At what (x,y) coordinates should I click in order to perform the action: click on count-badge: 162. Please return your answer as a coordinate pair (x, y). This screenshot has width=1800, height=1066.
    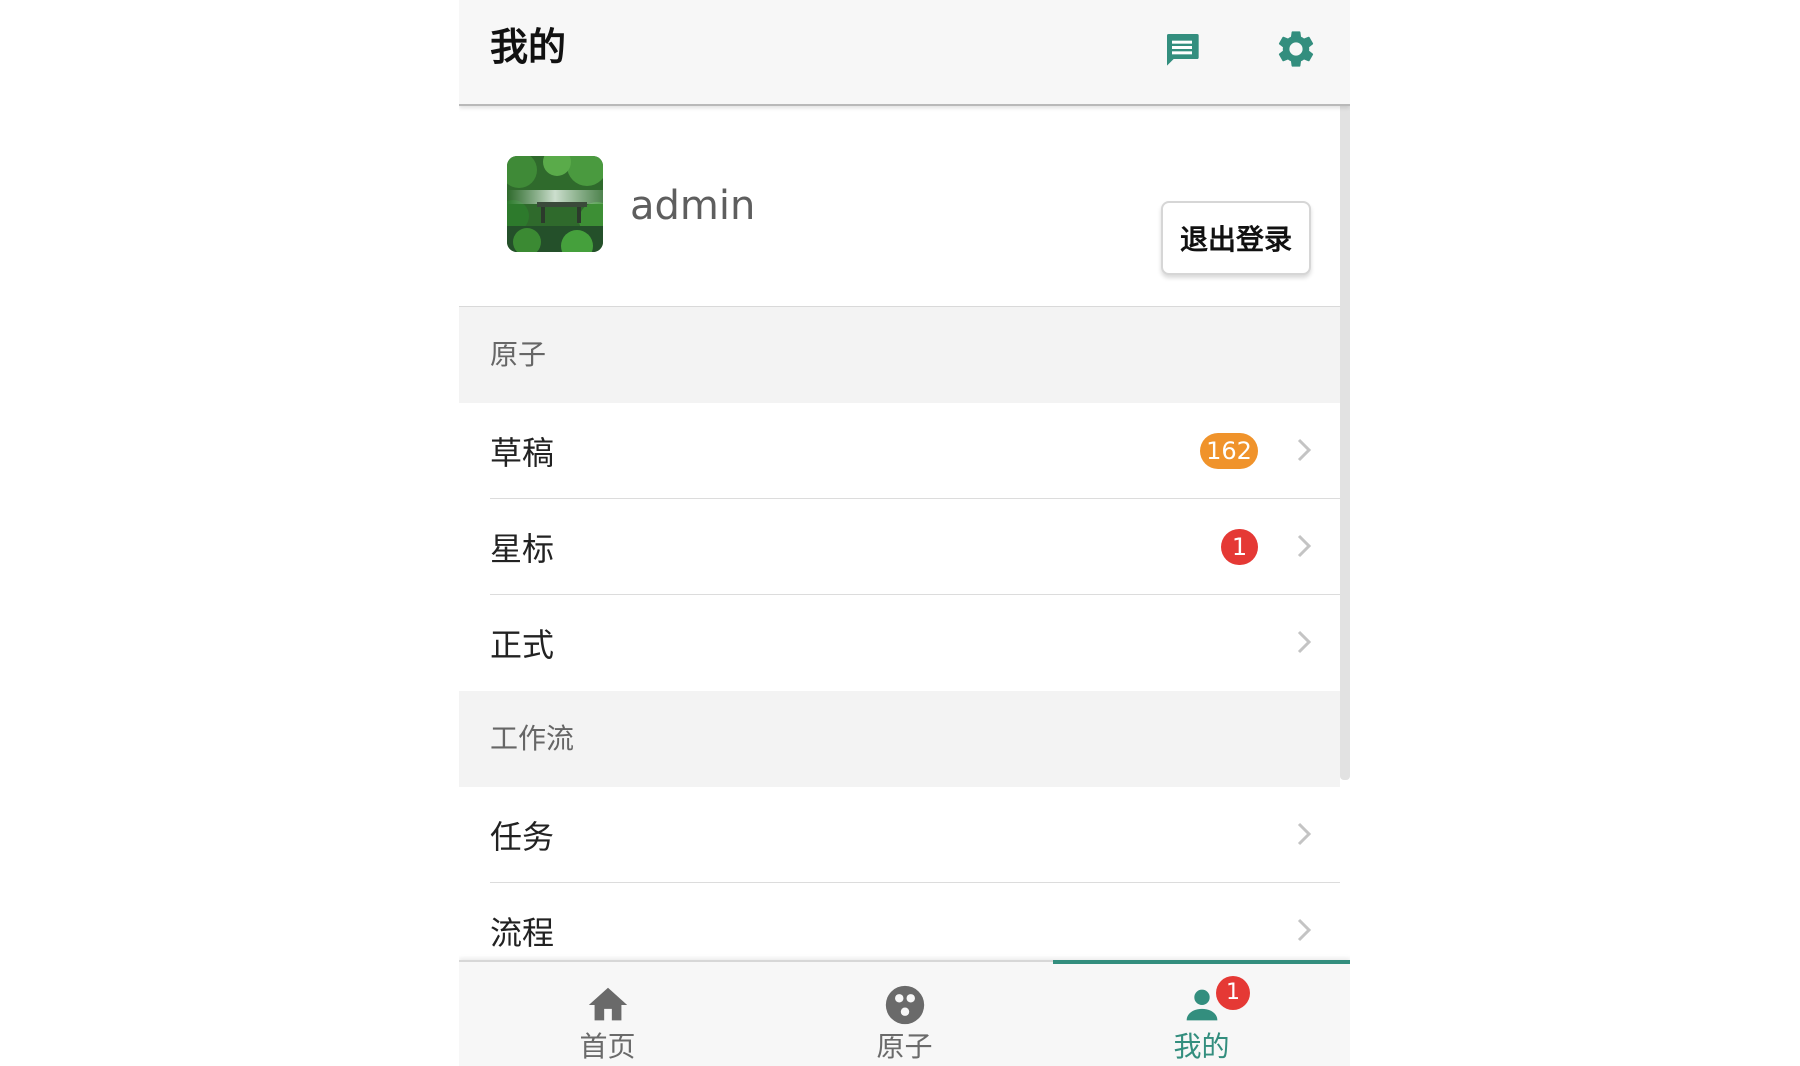
    Looking at the image, I should click on (1229, 451).